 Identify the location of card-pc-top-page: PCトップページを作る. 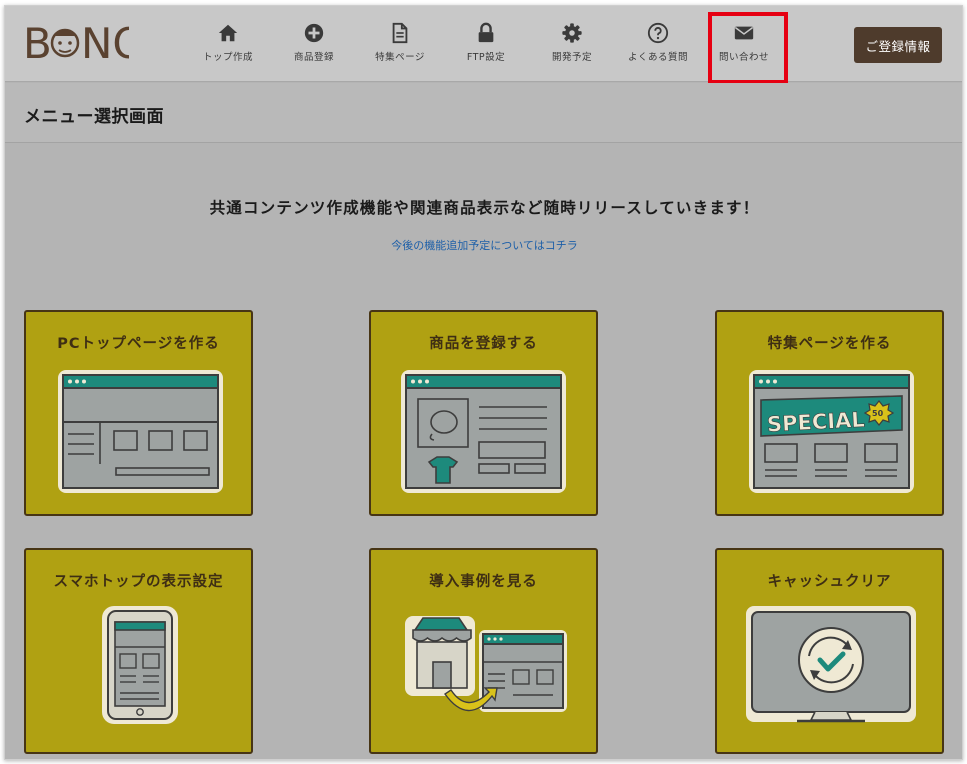
(138, 413).